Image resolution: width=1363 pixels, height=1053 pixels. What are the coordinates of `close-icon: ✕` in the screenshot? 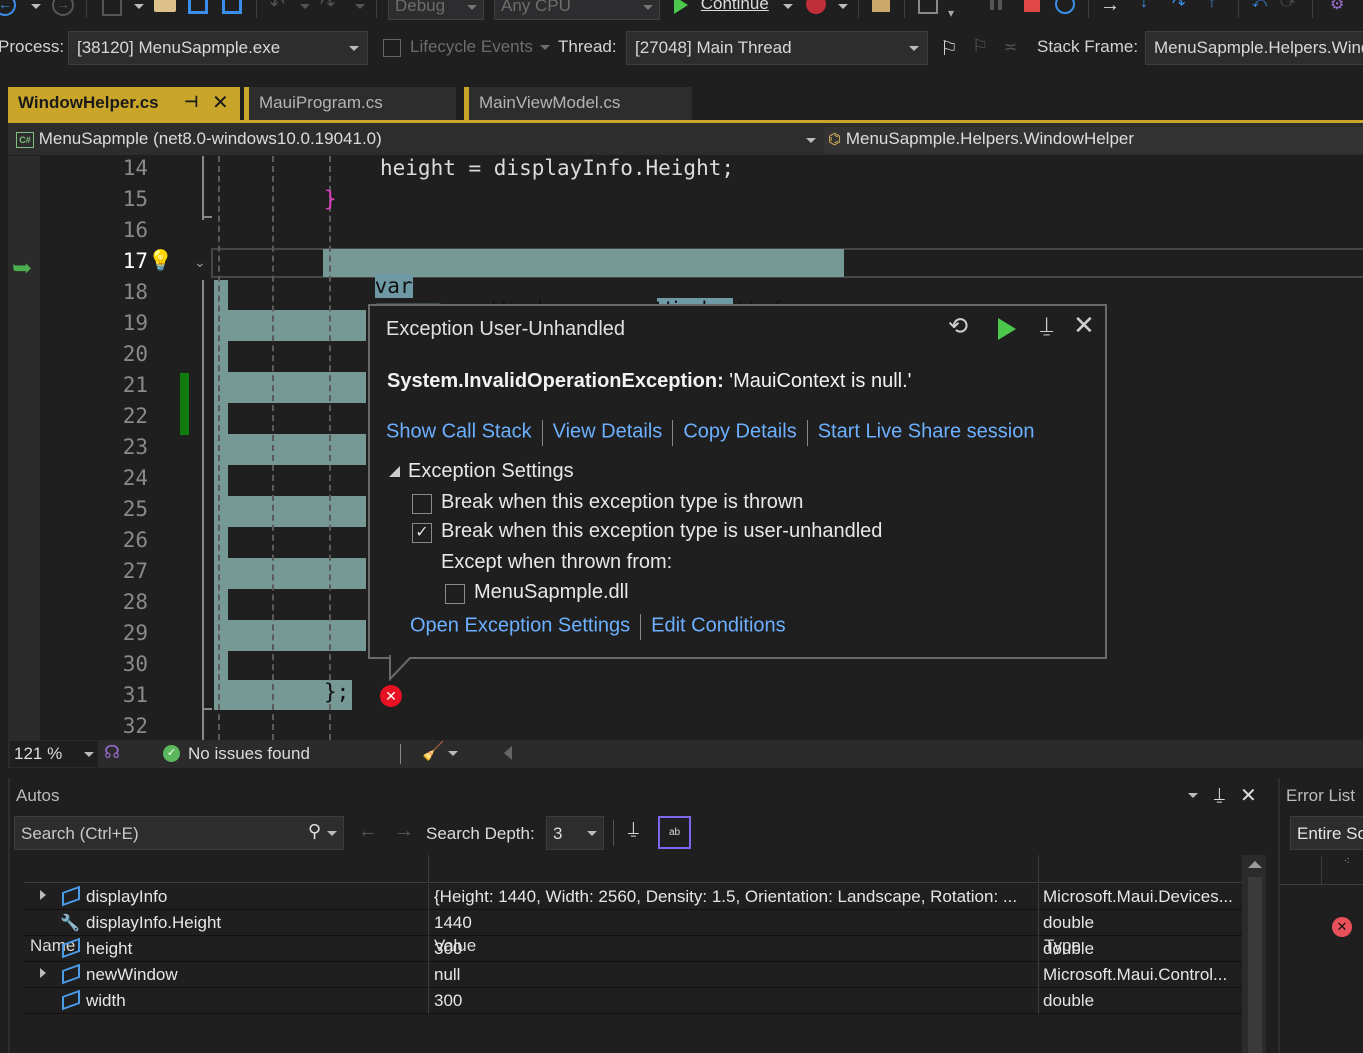 It's located at (1084, 325).